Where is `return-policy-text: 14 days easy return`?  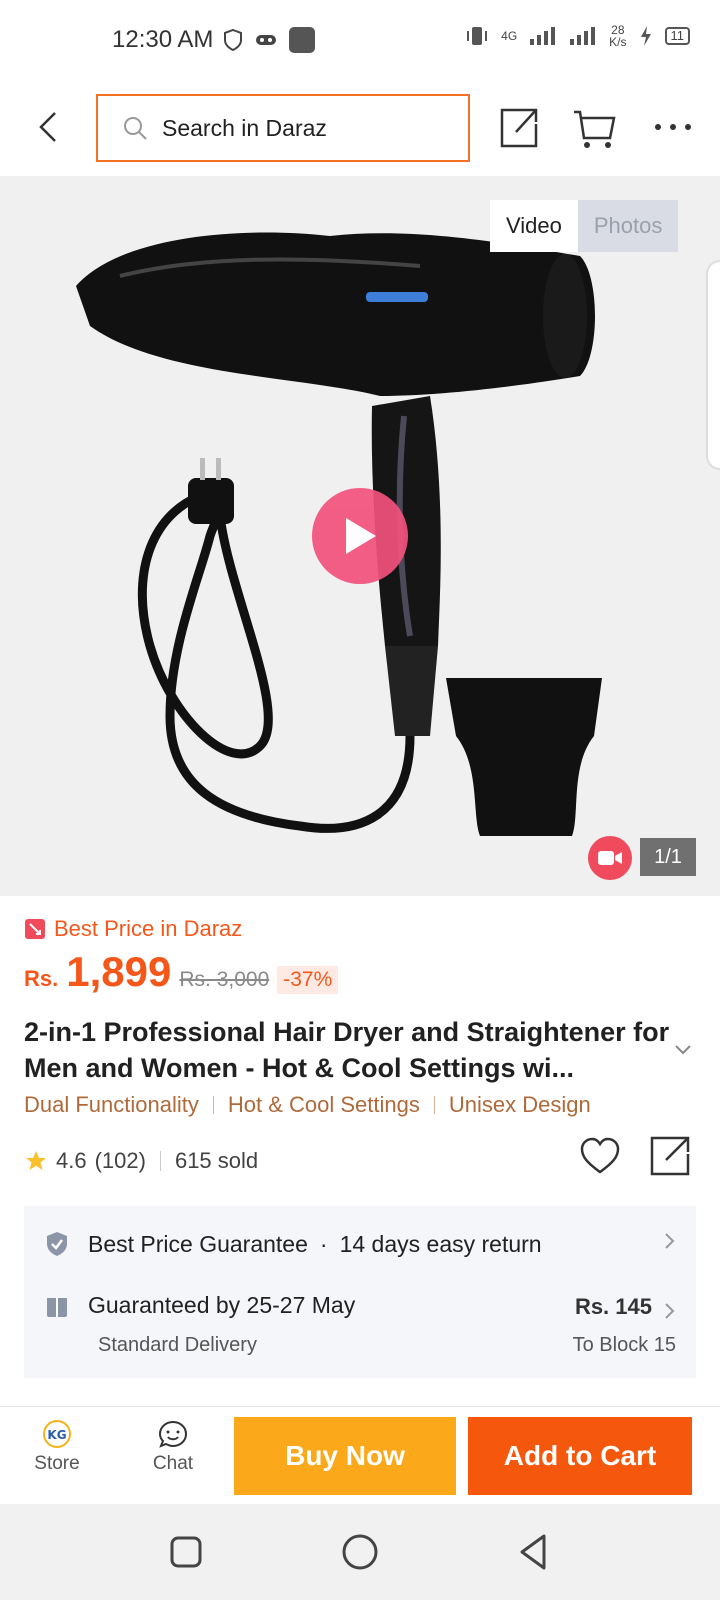 return-policy-text: 14 days easy return is located at coordinates (440, 1243).